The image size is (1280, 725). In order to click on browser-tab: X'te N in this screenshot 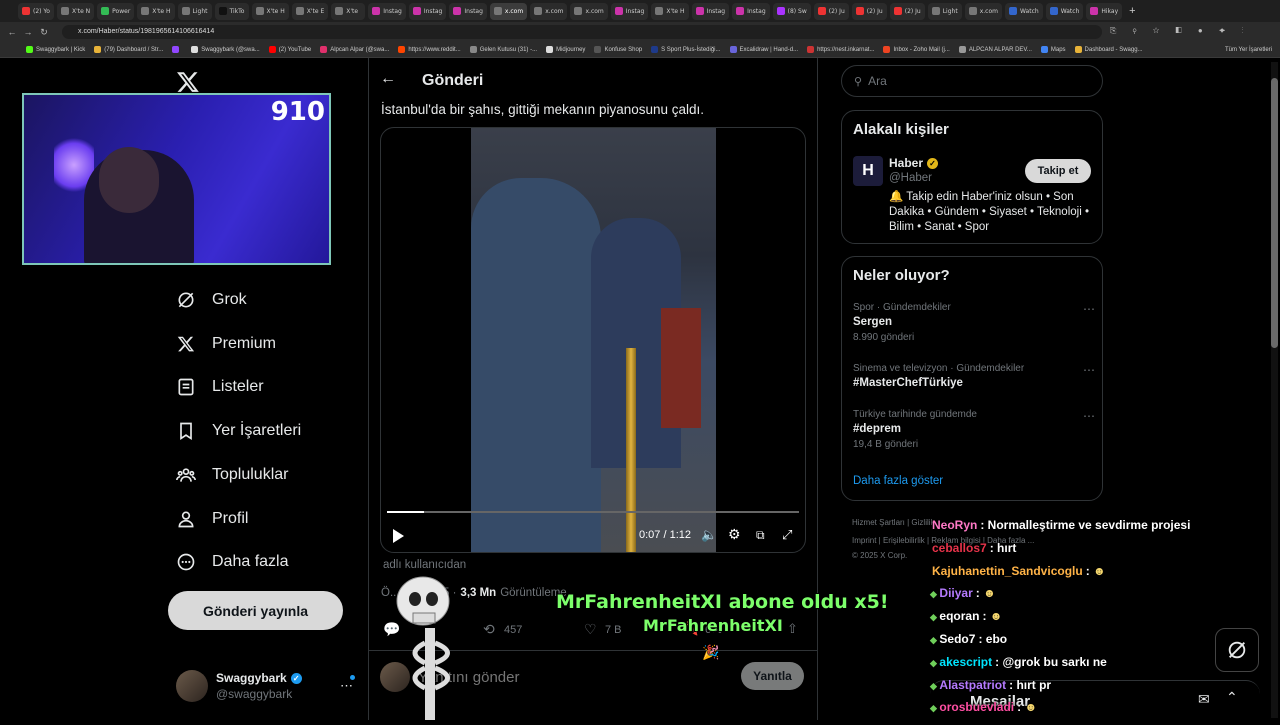, I will do `click(75, 11)`.